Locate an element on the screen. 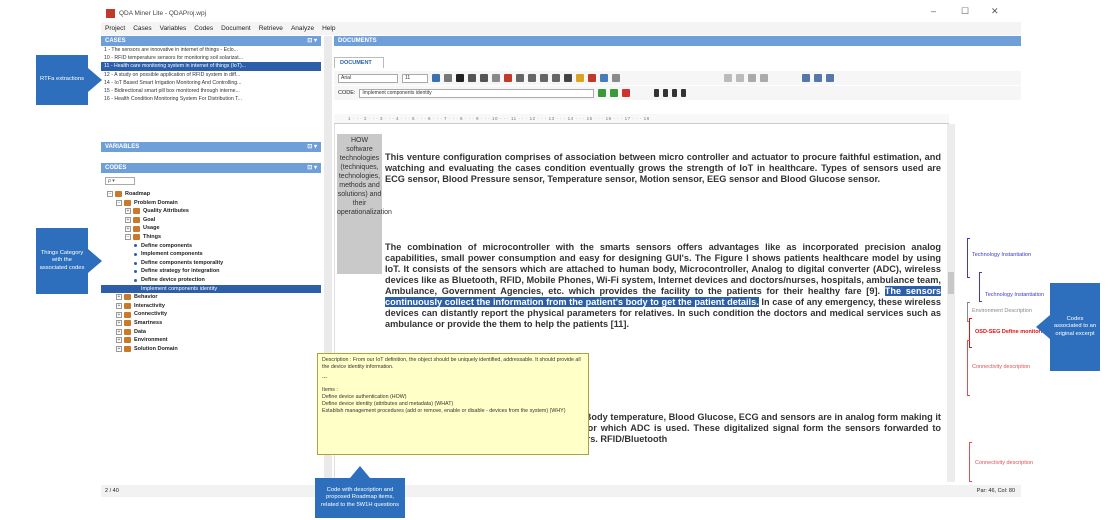 The width and height of the screenshot is (1108, 520). italic-icon is located at coordinates (472, 78).